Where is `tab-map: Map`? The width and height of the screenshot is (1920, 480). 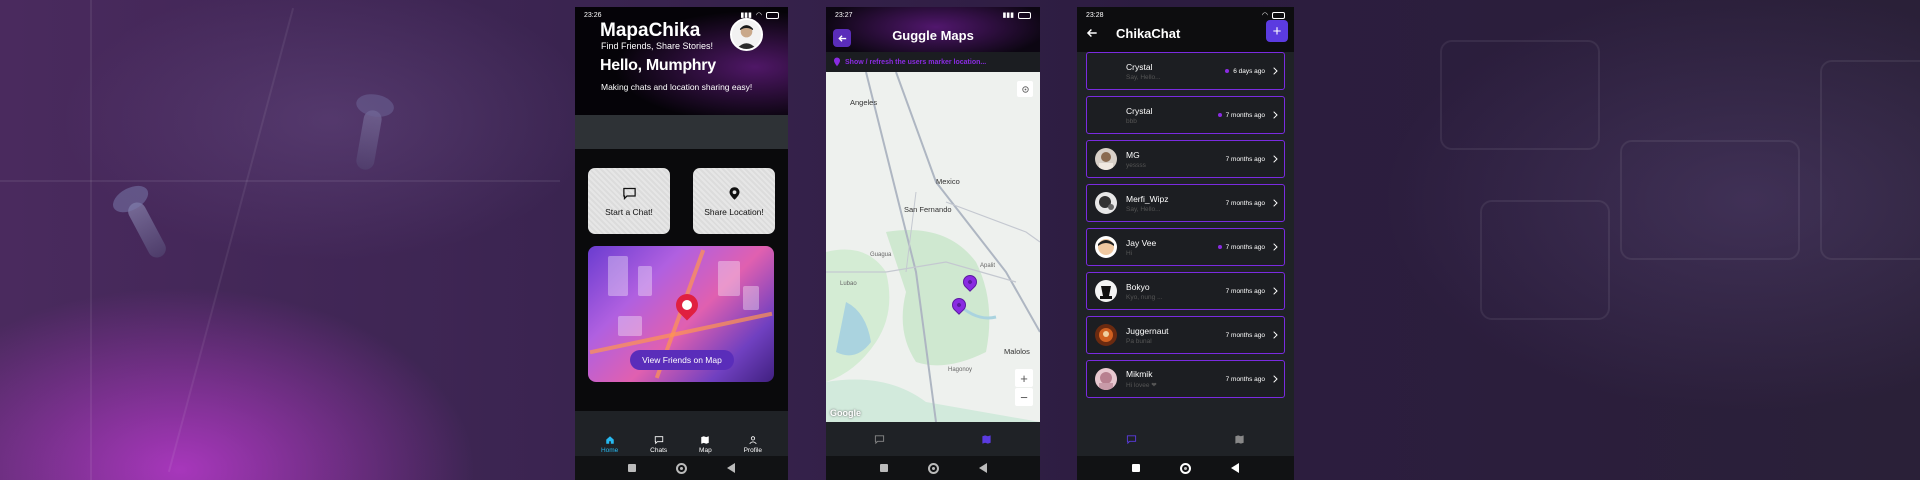 tab-map: Map is located at coordinates (705, 444).